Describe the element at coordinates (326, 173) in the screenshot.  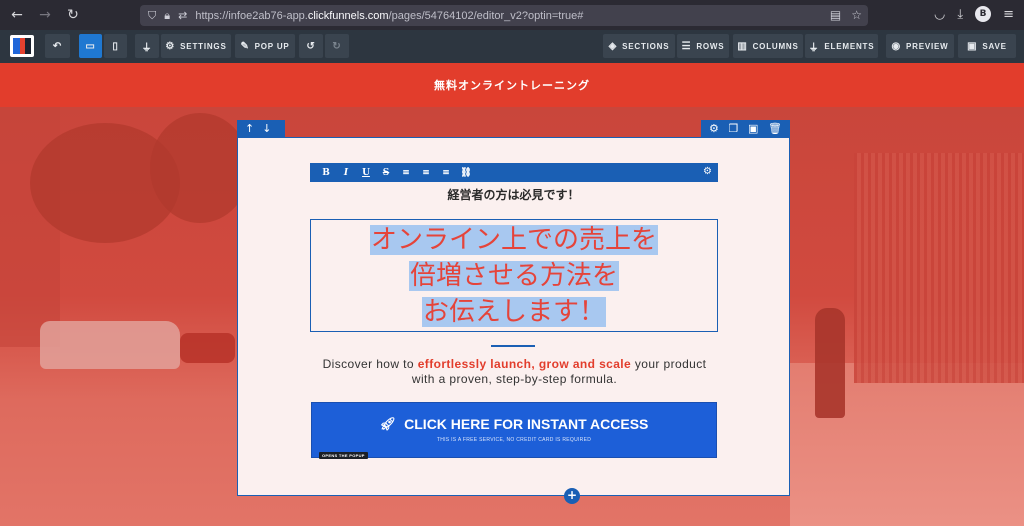
I see `bold-icon: B` at that location.